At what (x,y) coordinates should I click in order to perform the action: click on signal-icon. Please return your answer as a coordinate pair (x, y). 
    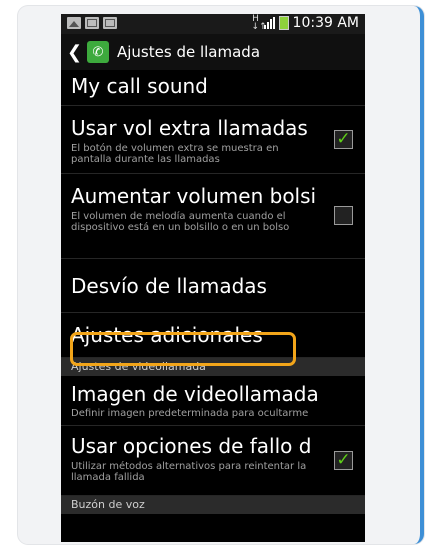
    Looking at the image, I should click on (269, 23).